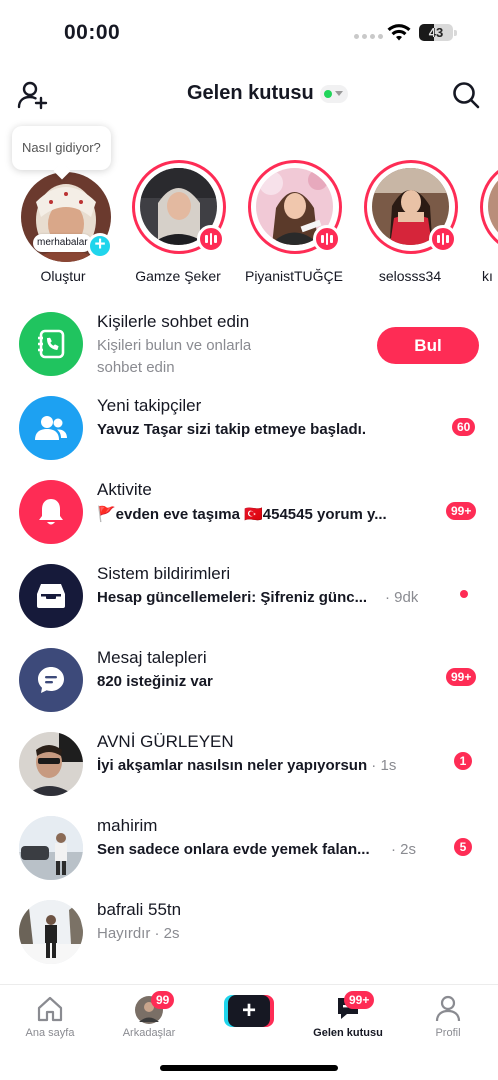 The height and width of the screenshot is (1080, 498). What do you see at coordinates (464, 427) in the screenshot?
I see `unread-count-badge: 60` at bounding box center [464, 427].